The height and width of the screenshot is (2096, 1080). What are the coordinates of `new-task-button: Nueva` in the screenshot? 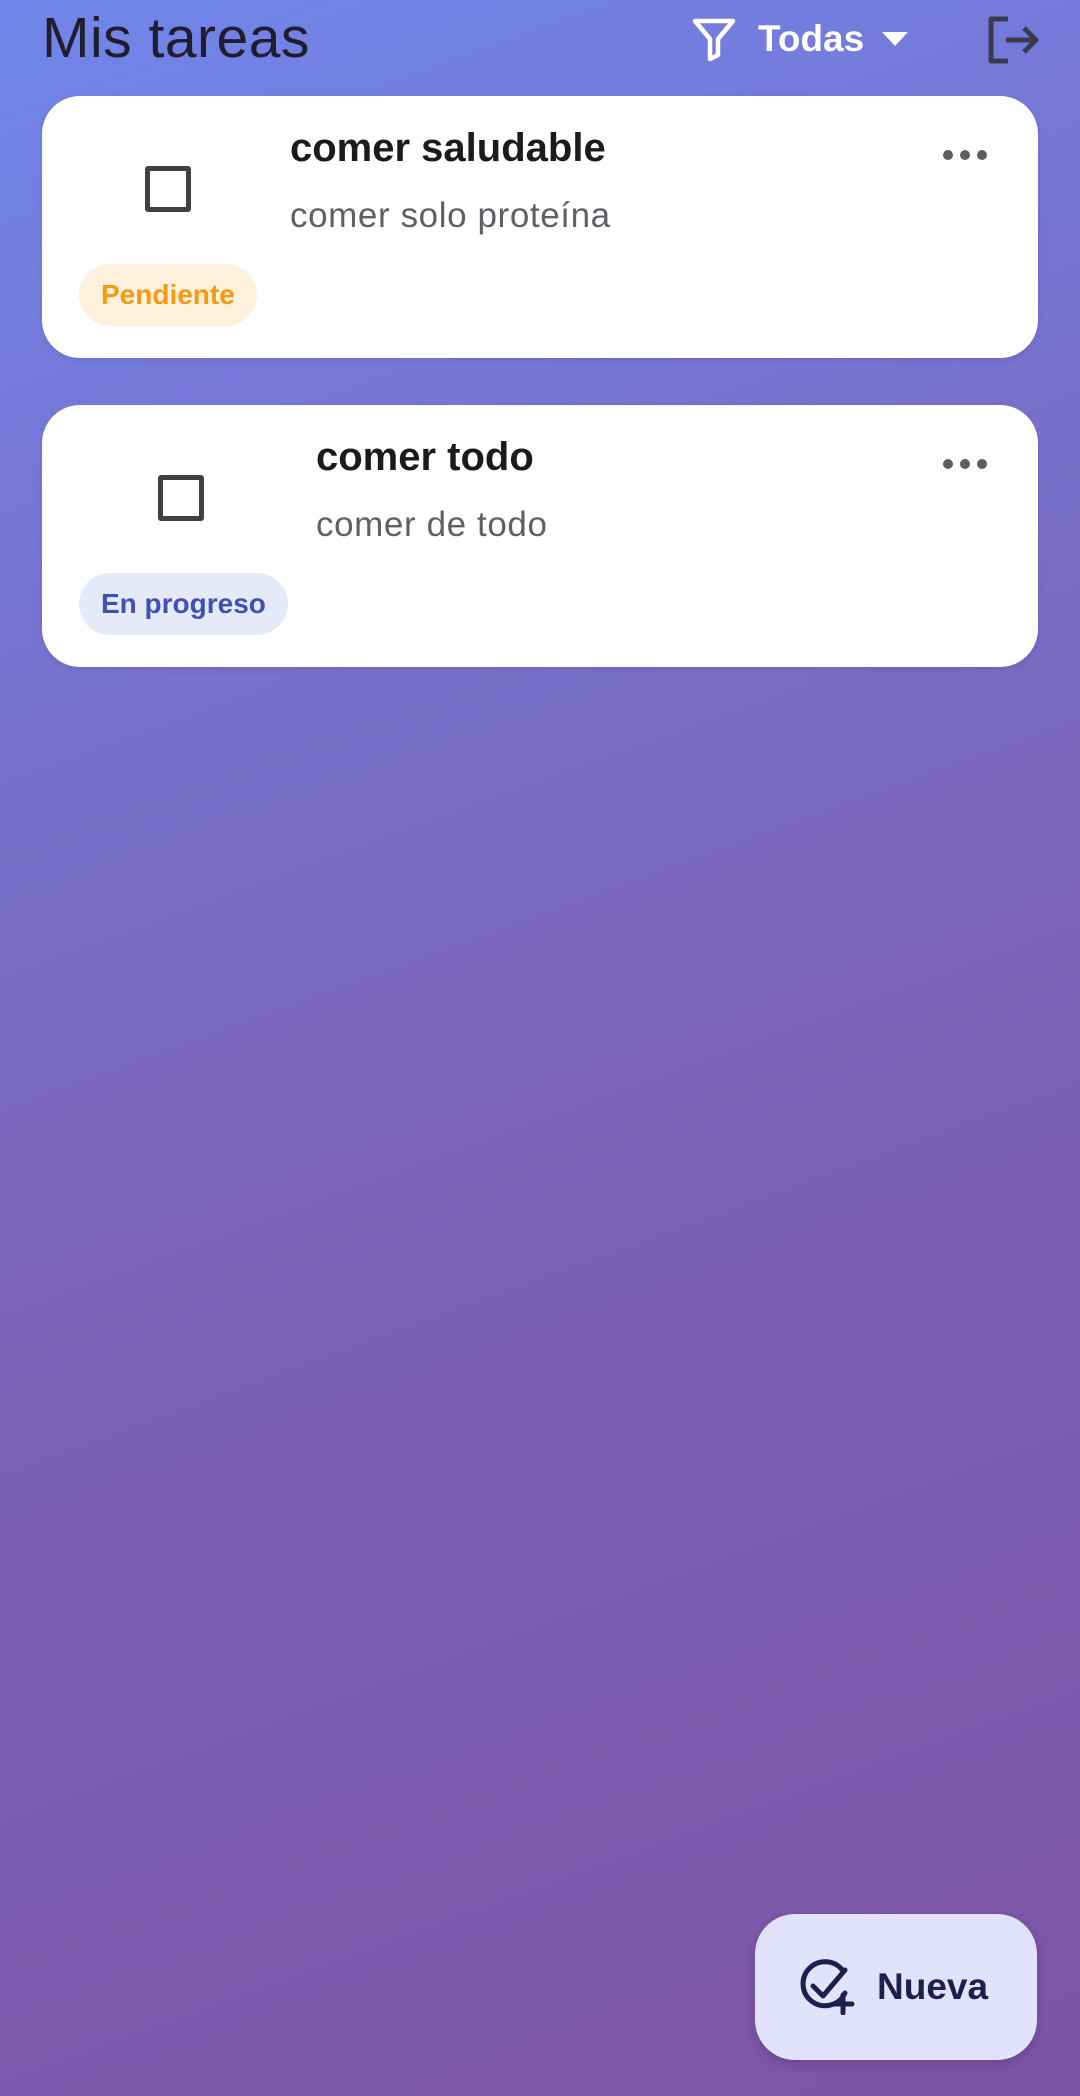 It's located at (896, 1987).